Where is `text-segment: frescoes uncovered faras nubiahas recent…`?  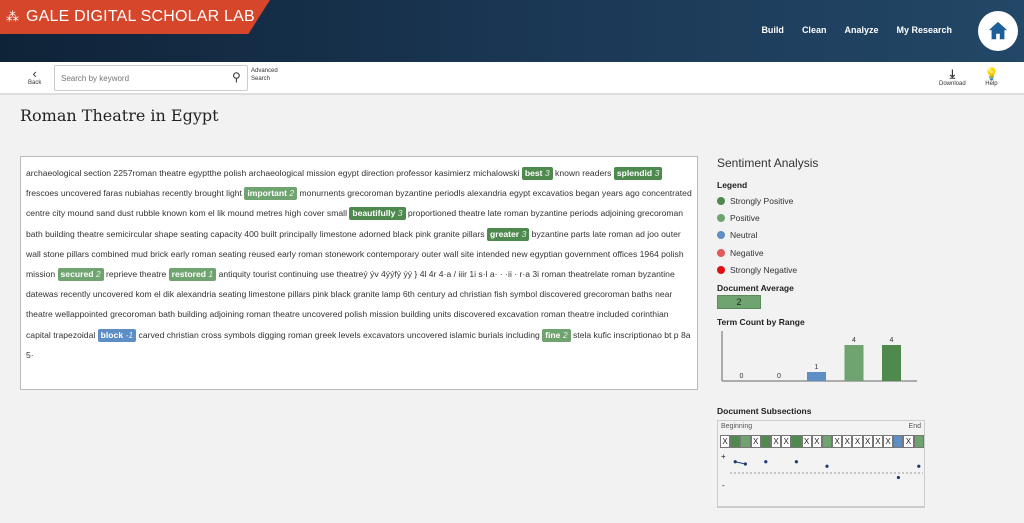
text-segment: frescoes uncovered faras nubiahas recent… is located at coordinates (135, 193).